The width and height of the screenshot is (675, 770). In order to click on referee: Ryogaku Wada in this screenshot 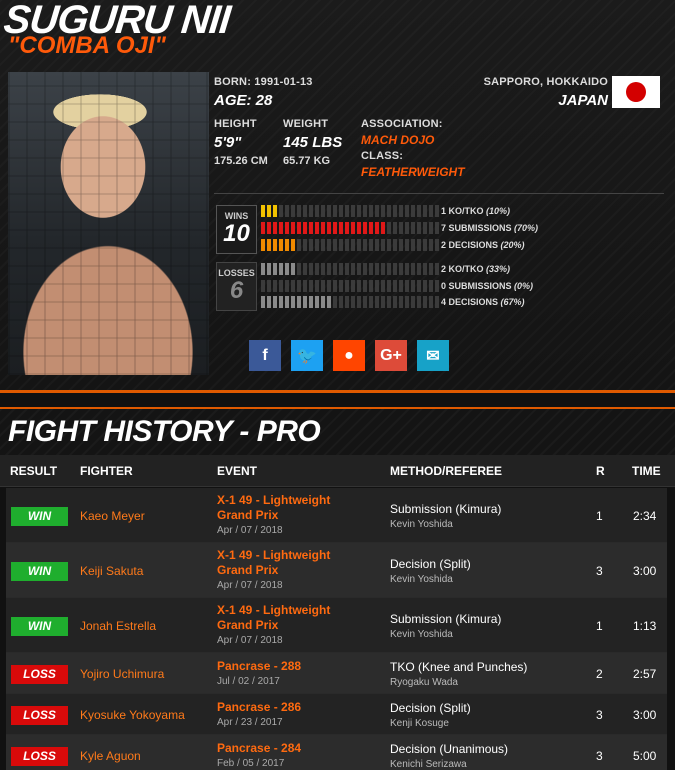, I will do `click(424, 682)`.